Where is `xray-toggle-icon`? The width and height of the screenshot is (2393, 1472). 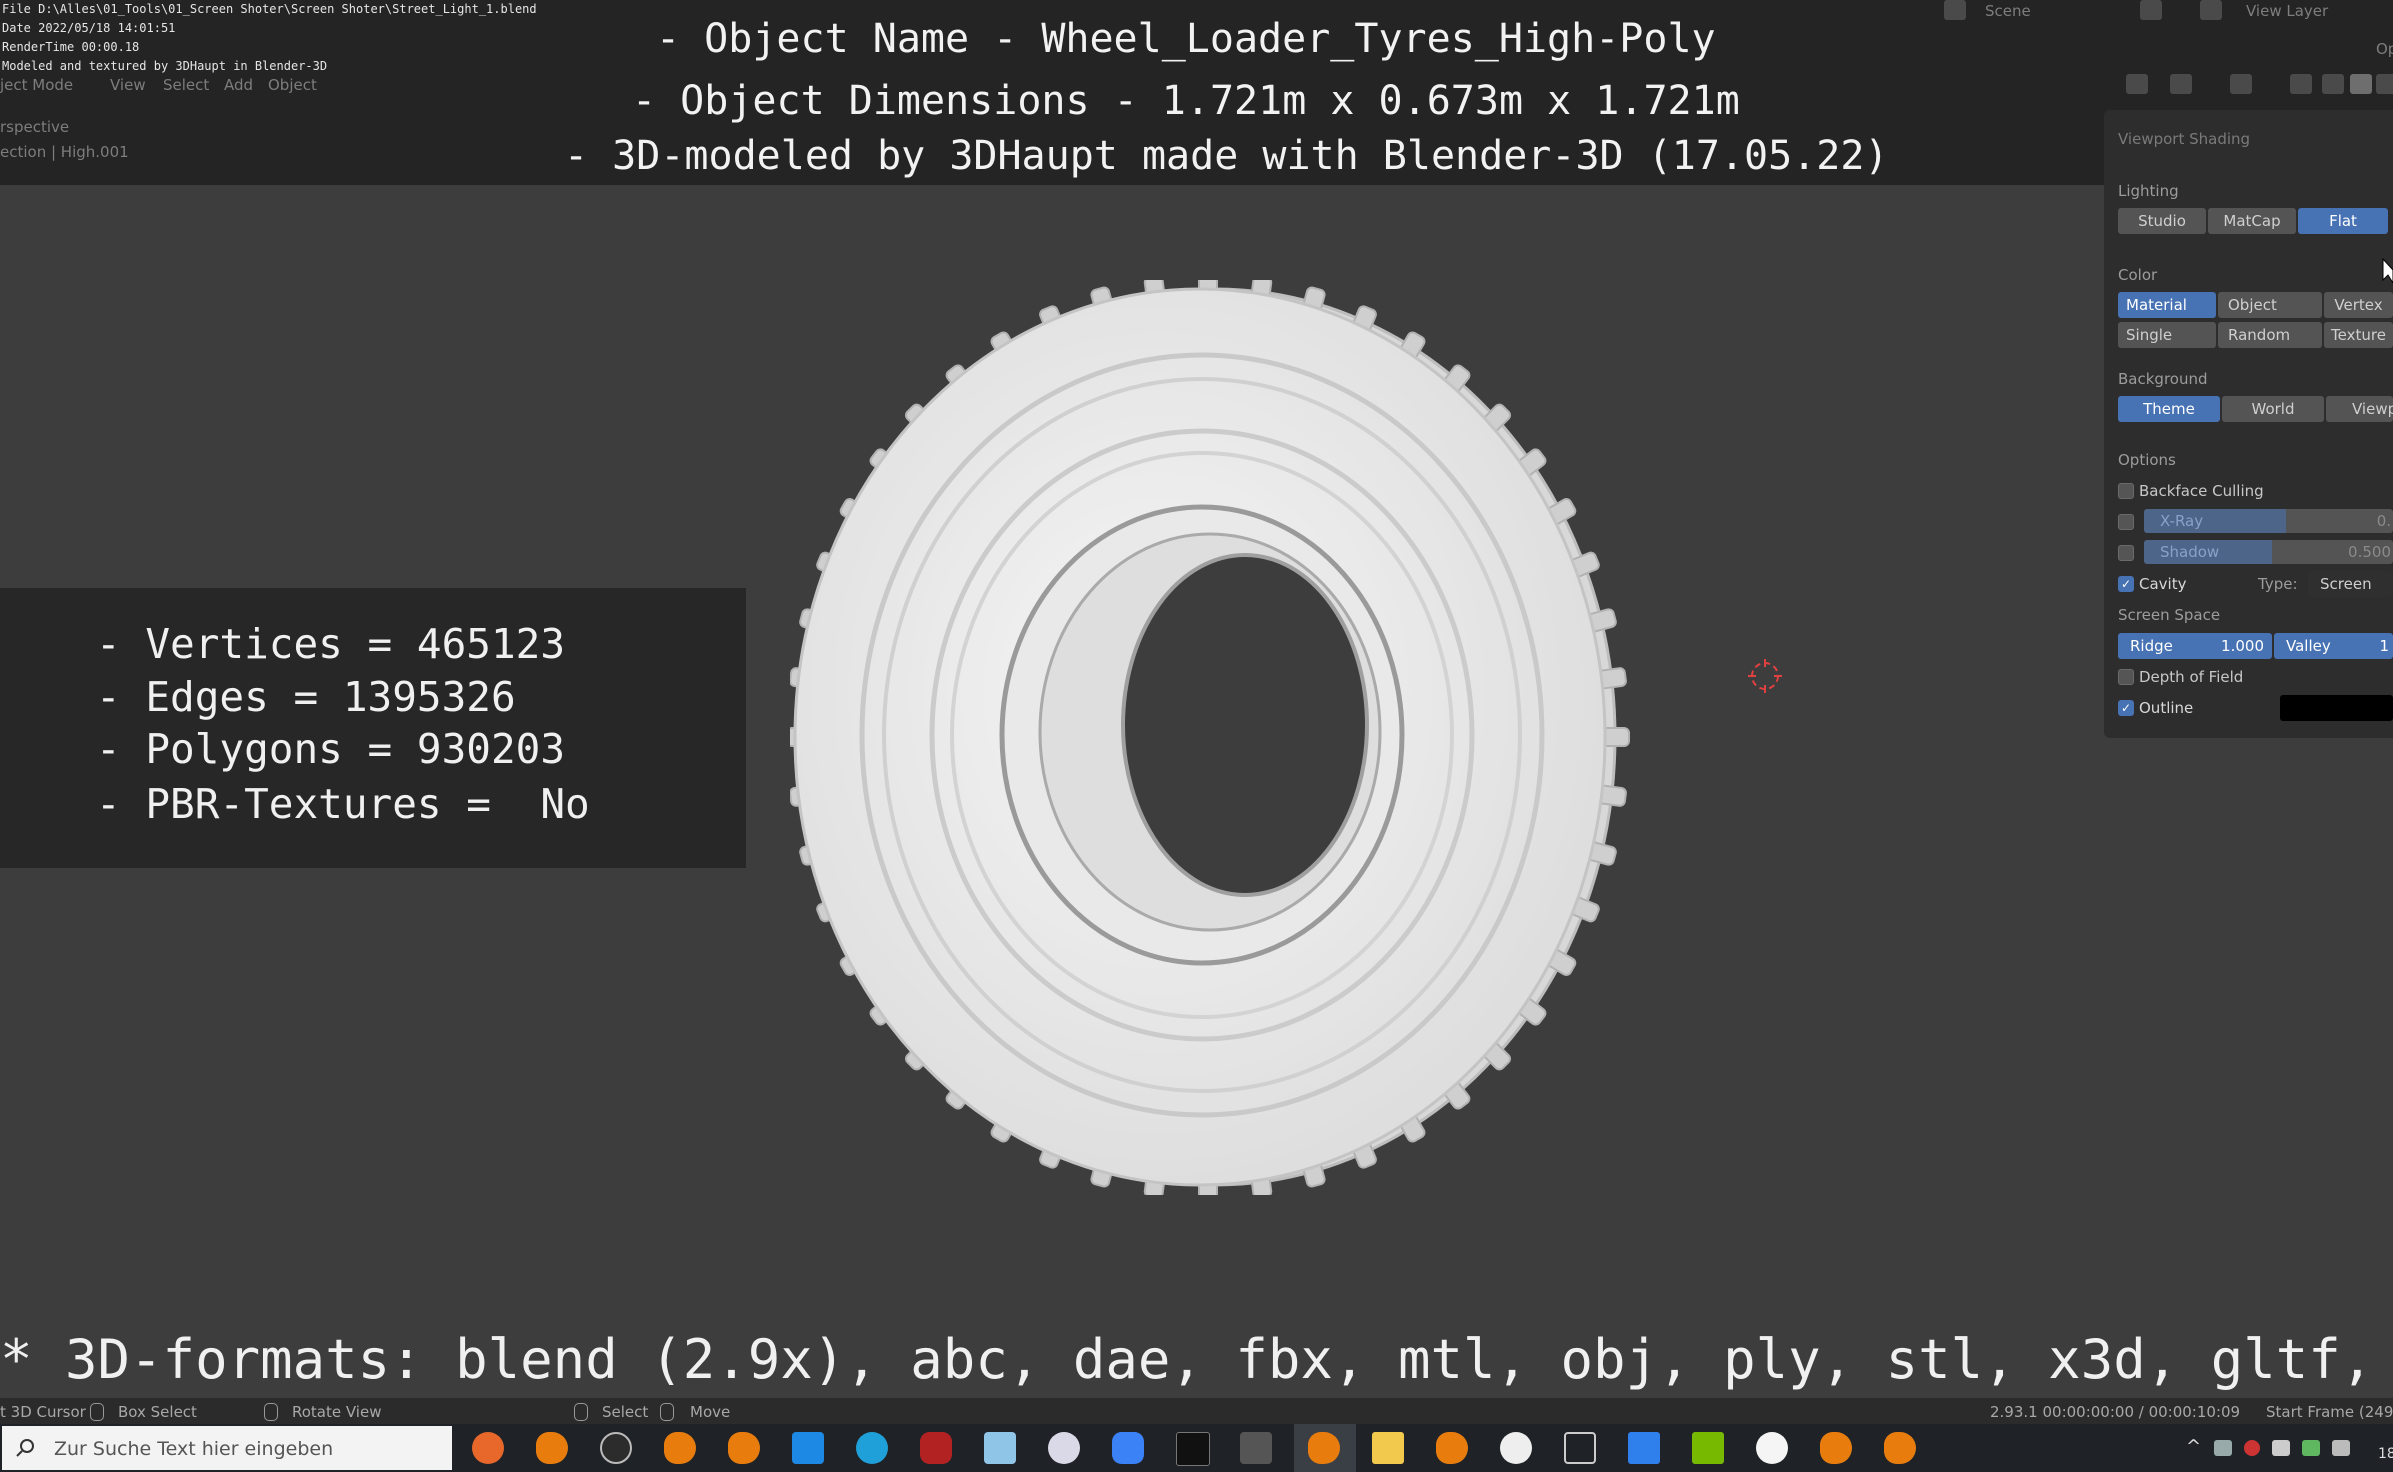
xray-toggle-icon is located at coordinates (2301, 84).